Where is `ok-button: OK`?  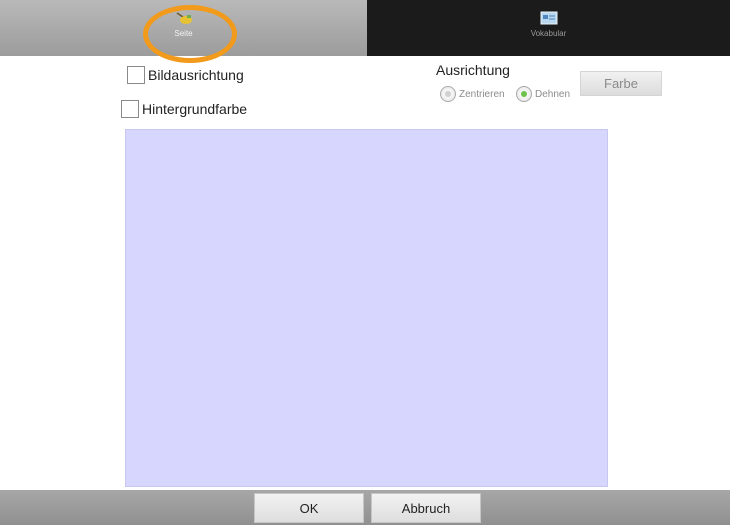 ok-button: OK is located at coordinates (309, 508).